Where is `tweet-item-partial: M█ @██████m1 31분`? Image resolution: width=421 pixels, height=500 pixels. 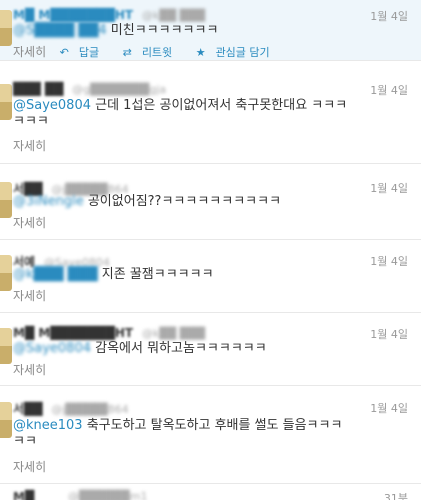 tweet-item-partial: M█ @██████m1 31분 is located at coordinates (217, 495).